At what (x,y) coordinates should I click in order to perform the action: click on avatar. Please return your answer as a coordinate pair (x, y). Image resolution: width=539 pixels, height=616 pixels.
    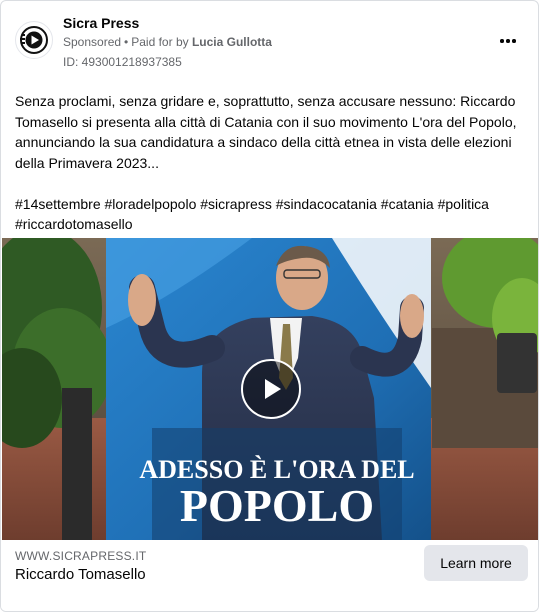
    Looking at the image, I should click on (34, 40).